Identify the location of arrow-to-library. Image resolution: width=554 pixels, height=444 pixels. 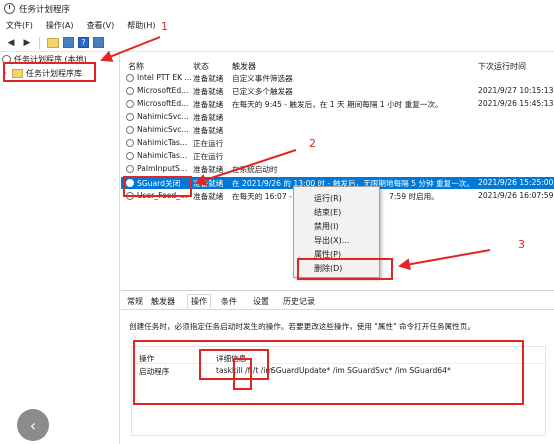
(130, 49).